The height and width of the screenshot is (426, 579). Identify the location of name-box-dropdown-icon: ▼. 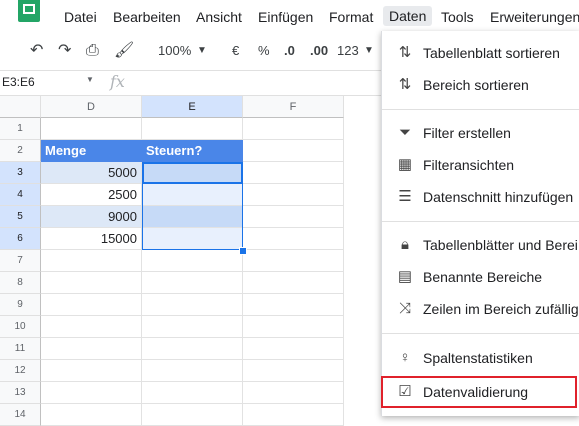
(90, 79).